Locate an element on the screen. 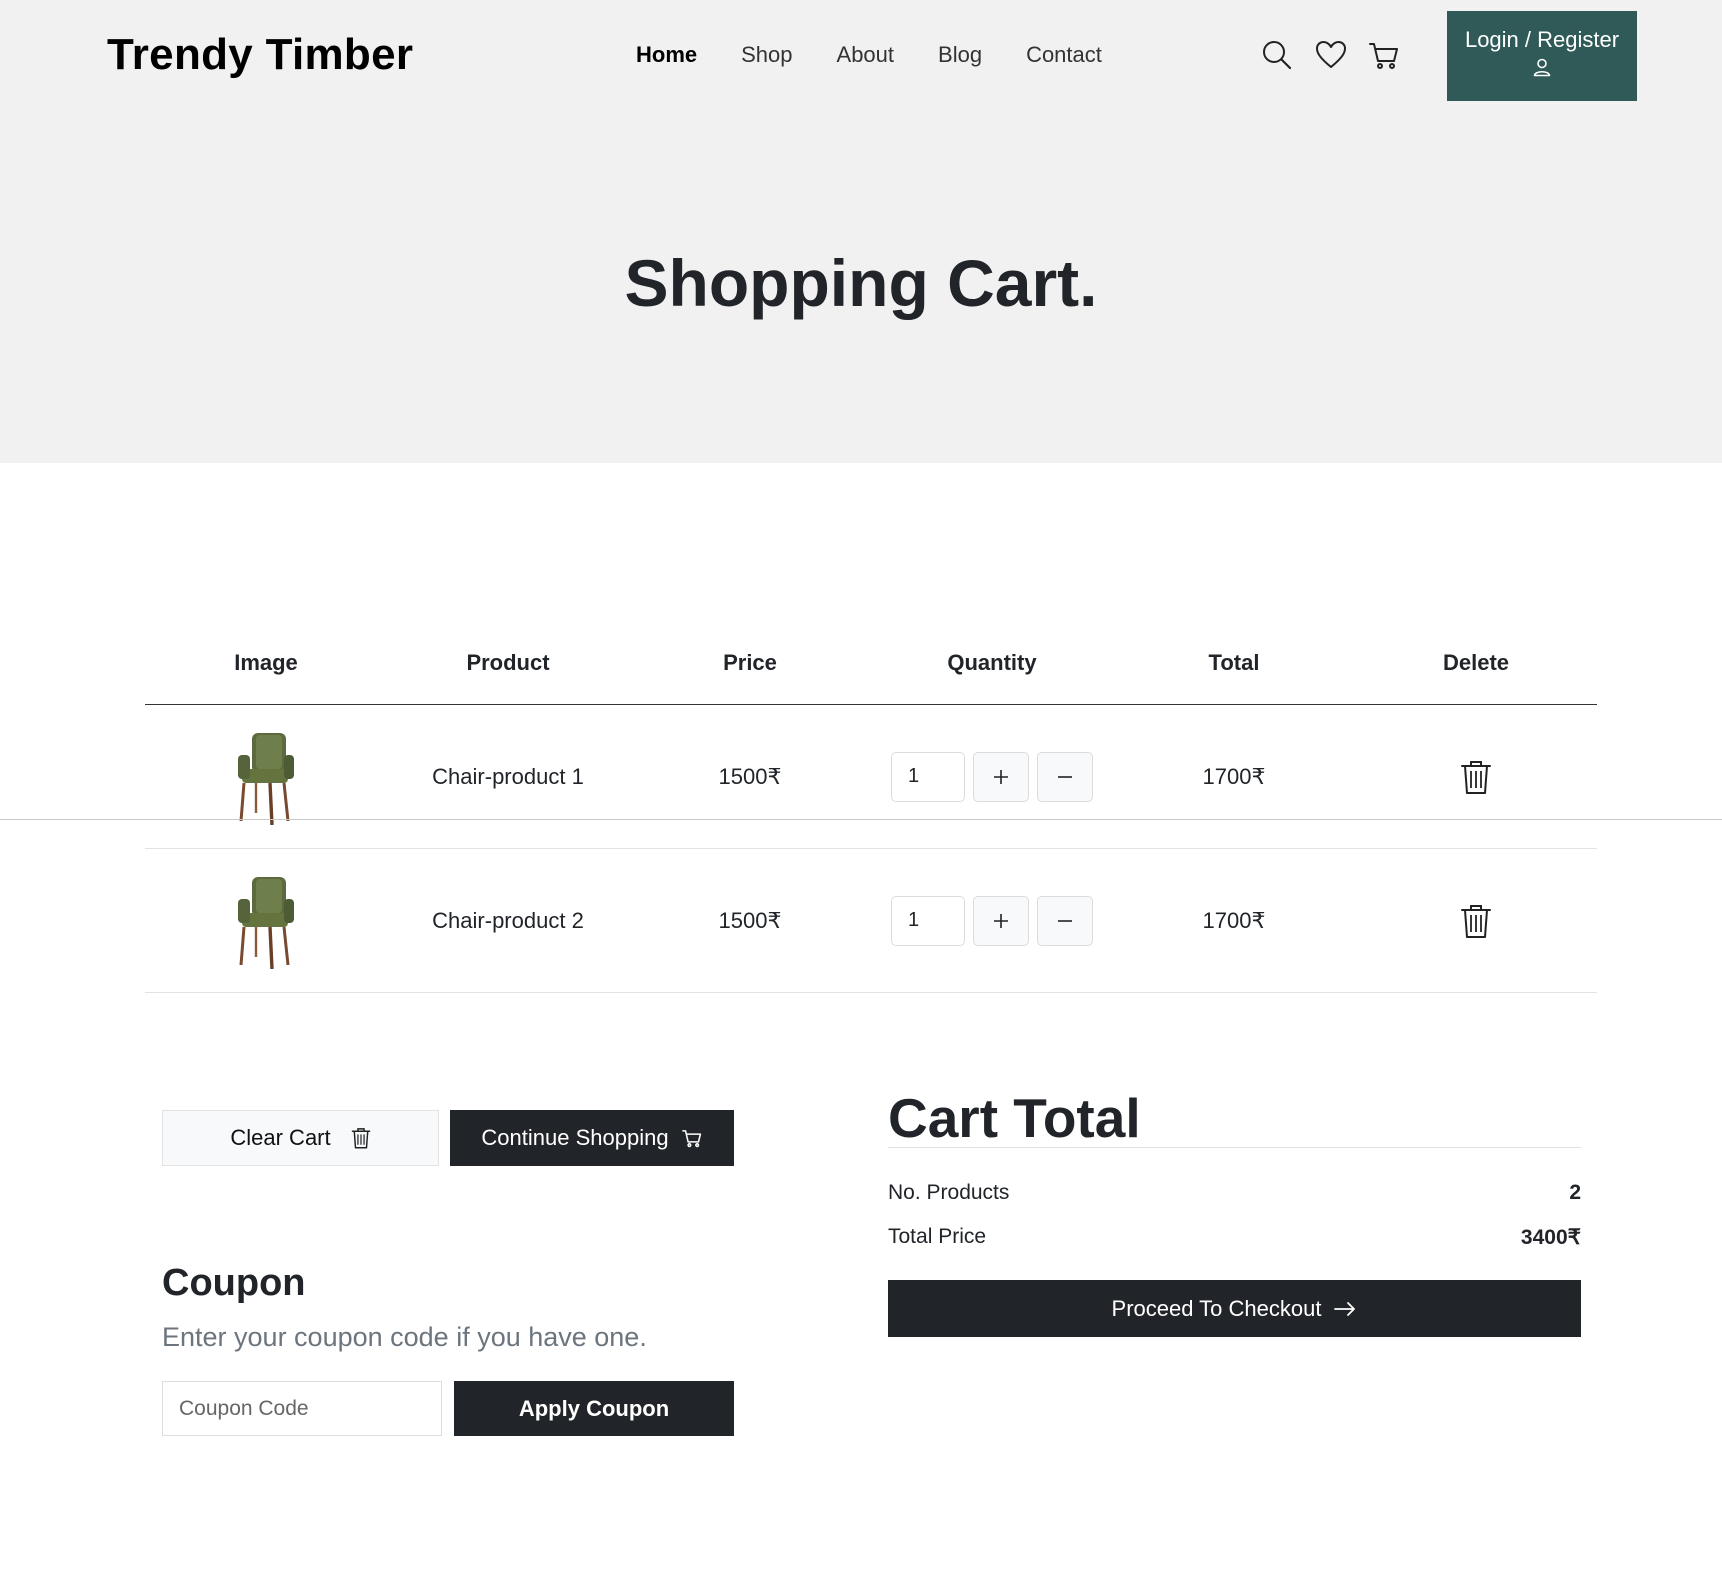 The image size is (1722, 1592). search-icon is located at coordinates (1277, 55).